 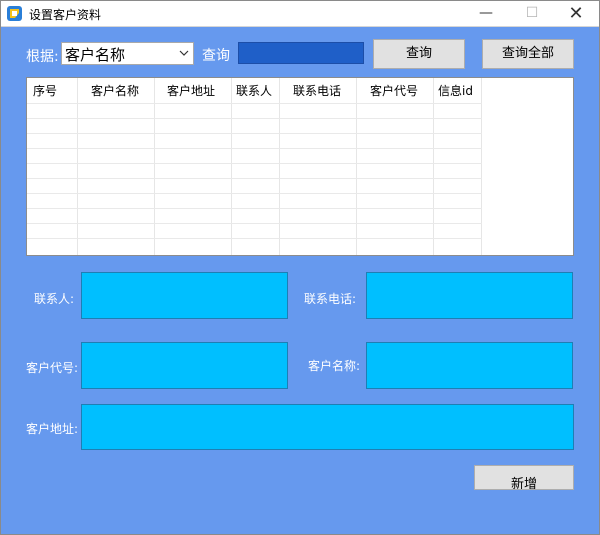 I want to click on search-field-value: 客户名称, so click(x=95, y=55).